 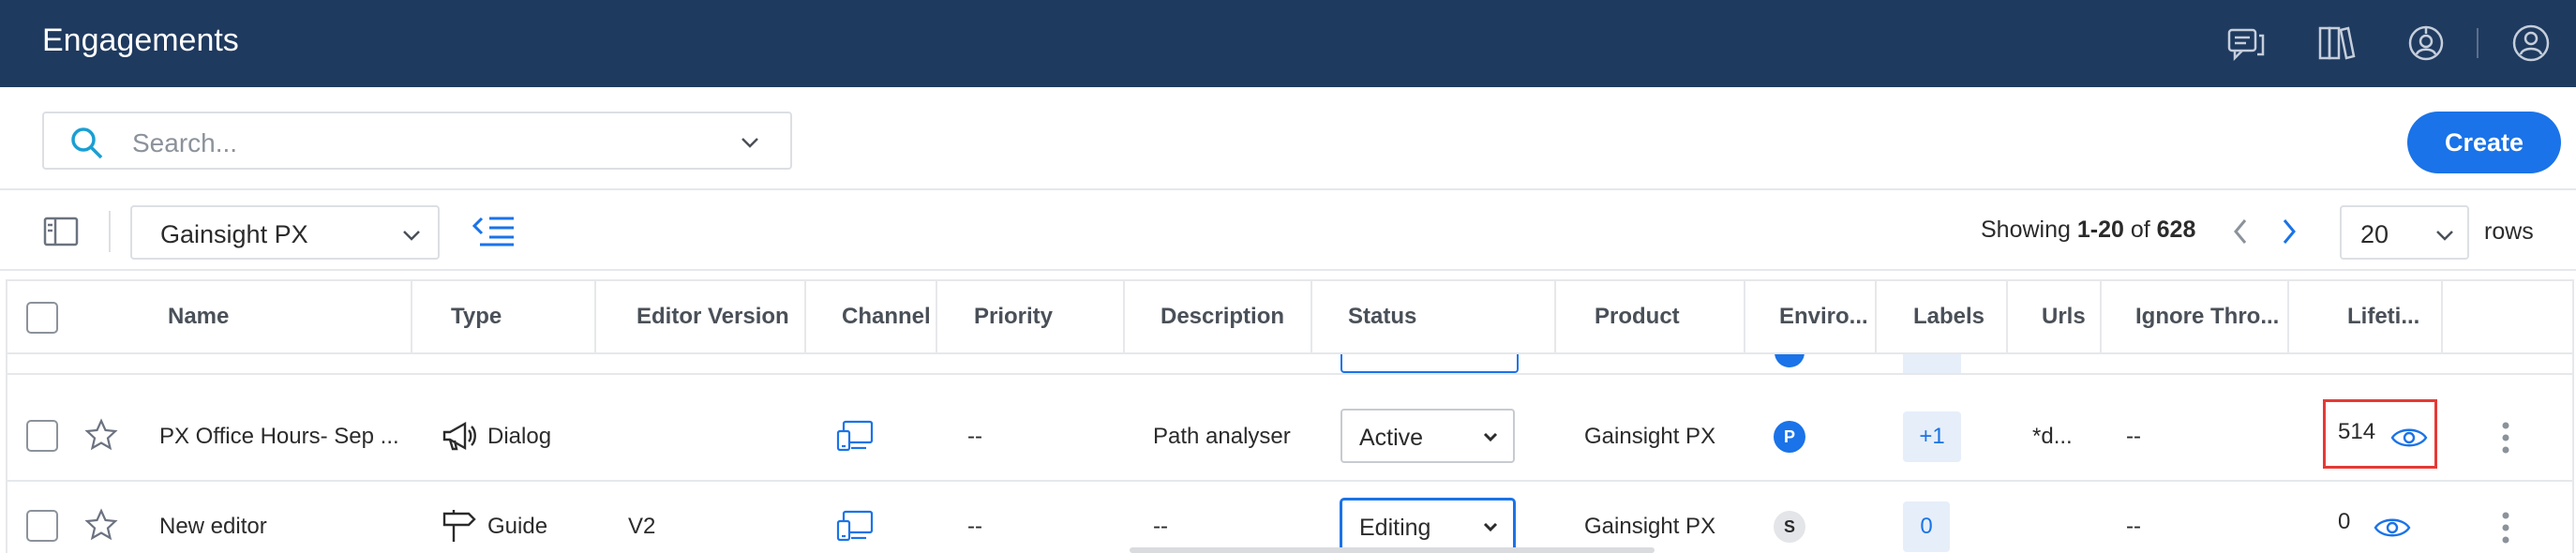 I want to click on description: --, so click(x=1160, y=526).